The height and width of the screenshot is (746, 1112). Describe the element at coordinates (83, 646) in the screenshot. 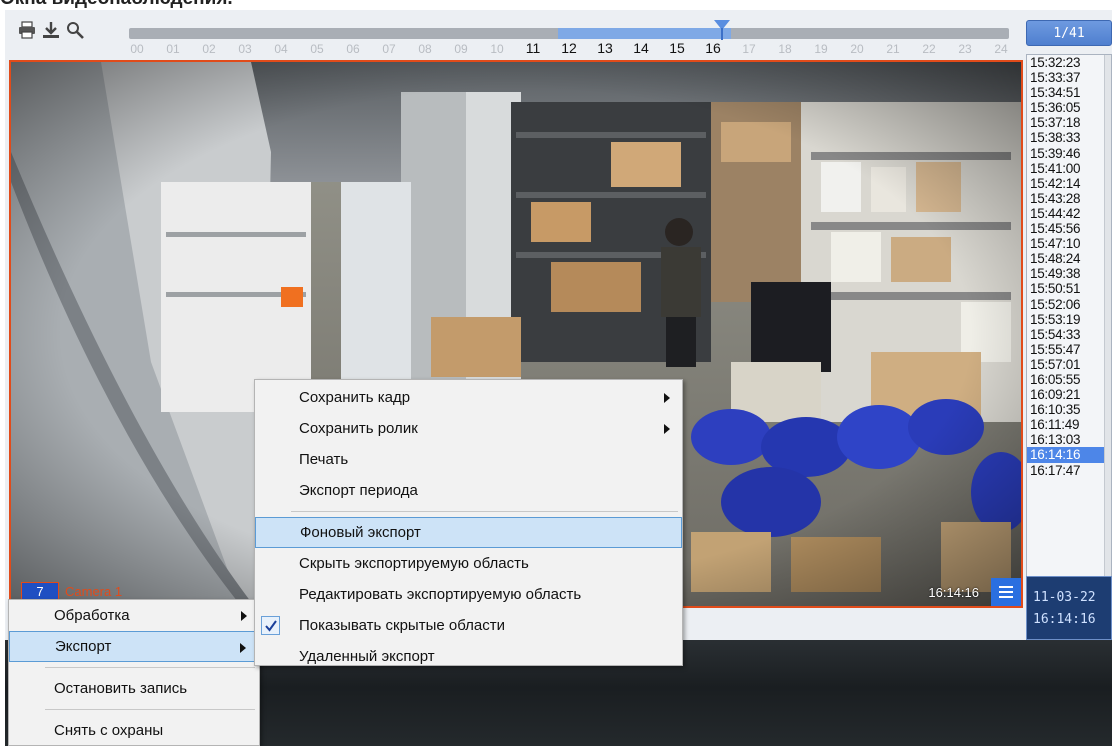

I see `menu-item-label: Экспорт` at that location.